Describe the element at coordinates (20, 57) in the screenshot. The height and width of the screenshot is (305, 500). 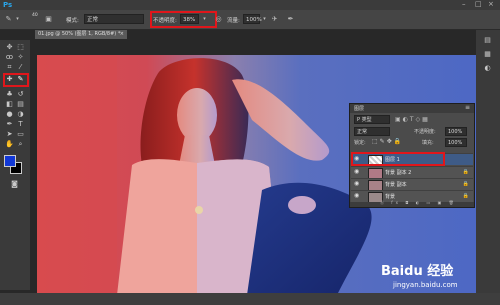
I see `quick-select-tool-icon: ✧` at that location.